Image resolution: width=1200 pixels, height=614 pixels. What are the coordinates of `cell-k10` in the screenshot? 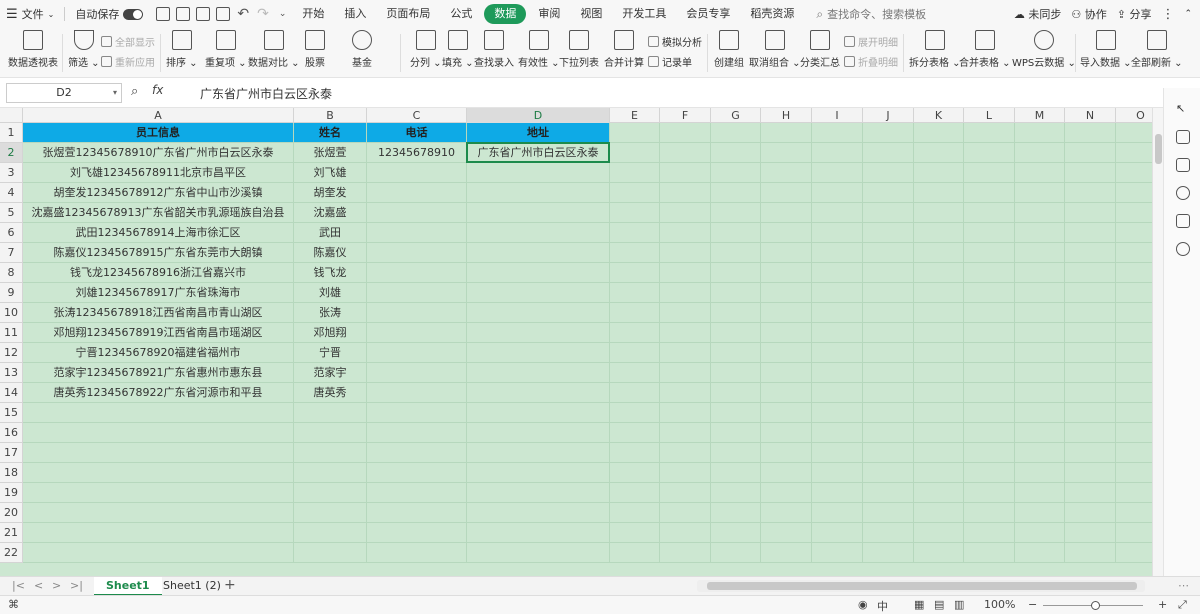 It's located at (939, 313).